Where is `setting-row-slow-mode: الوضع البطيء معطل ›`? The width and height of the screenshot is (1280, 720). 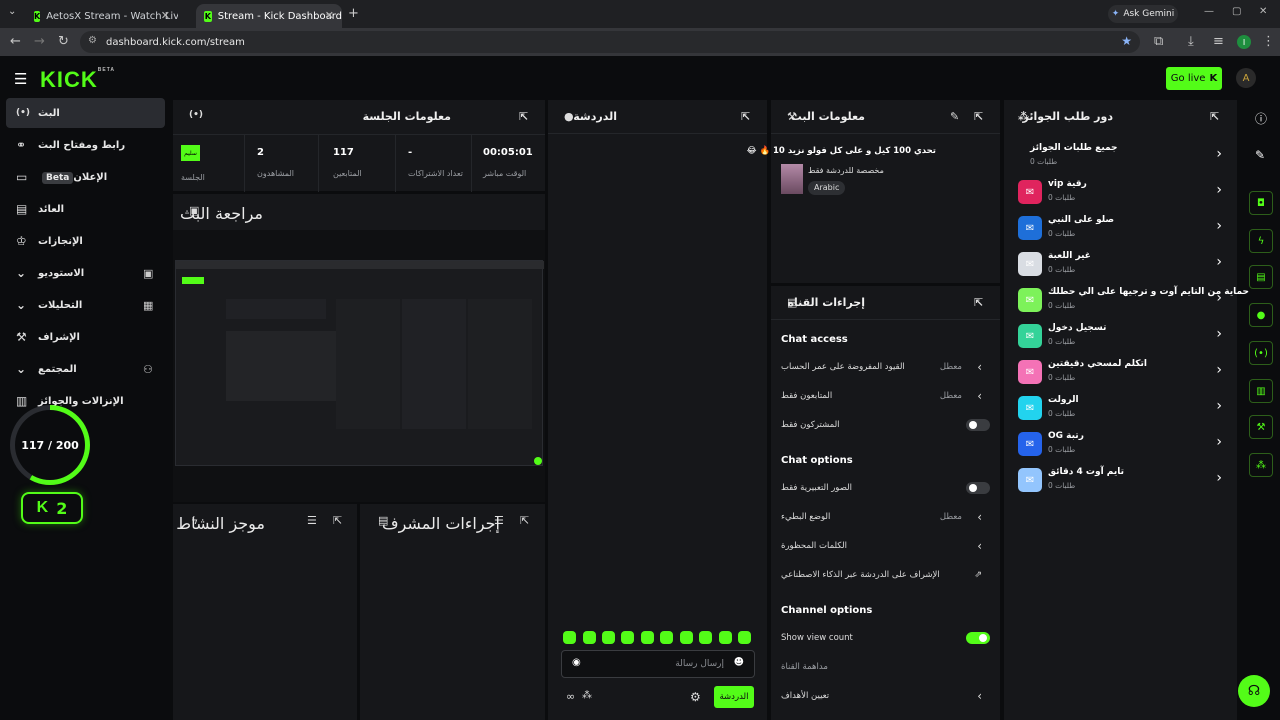
setting-row-slow-mode: الوضع البطيء معطل › is located at coordinates (885, 518).